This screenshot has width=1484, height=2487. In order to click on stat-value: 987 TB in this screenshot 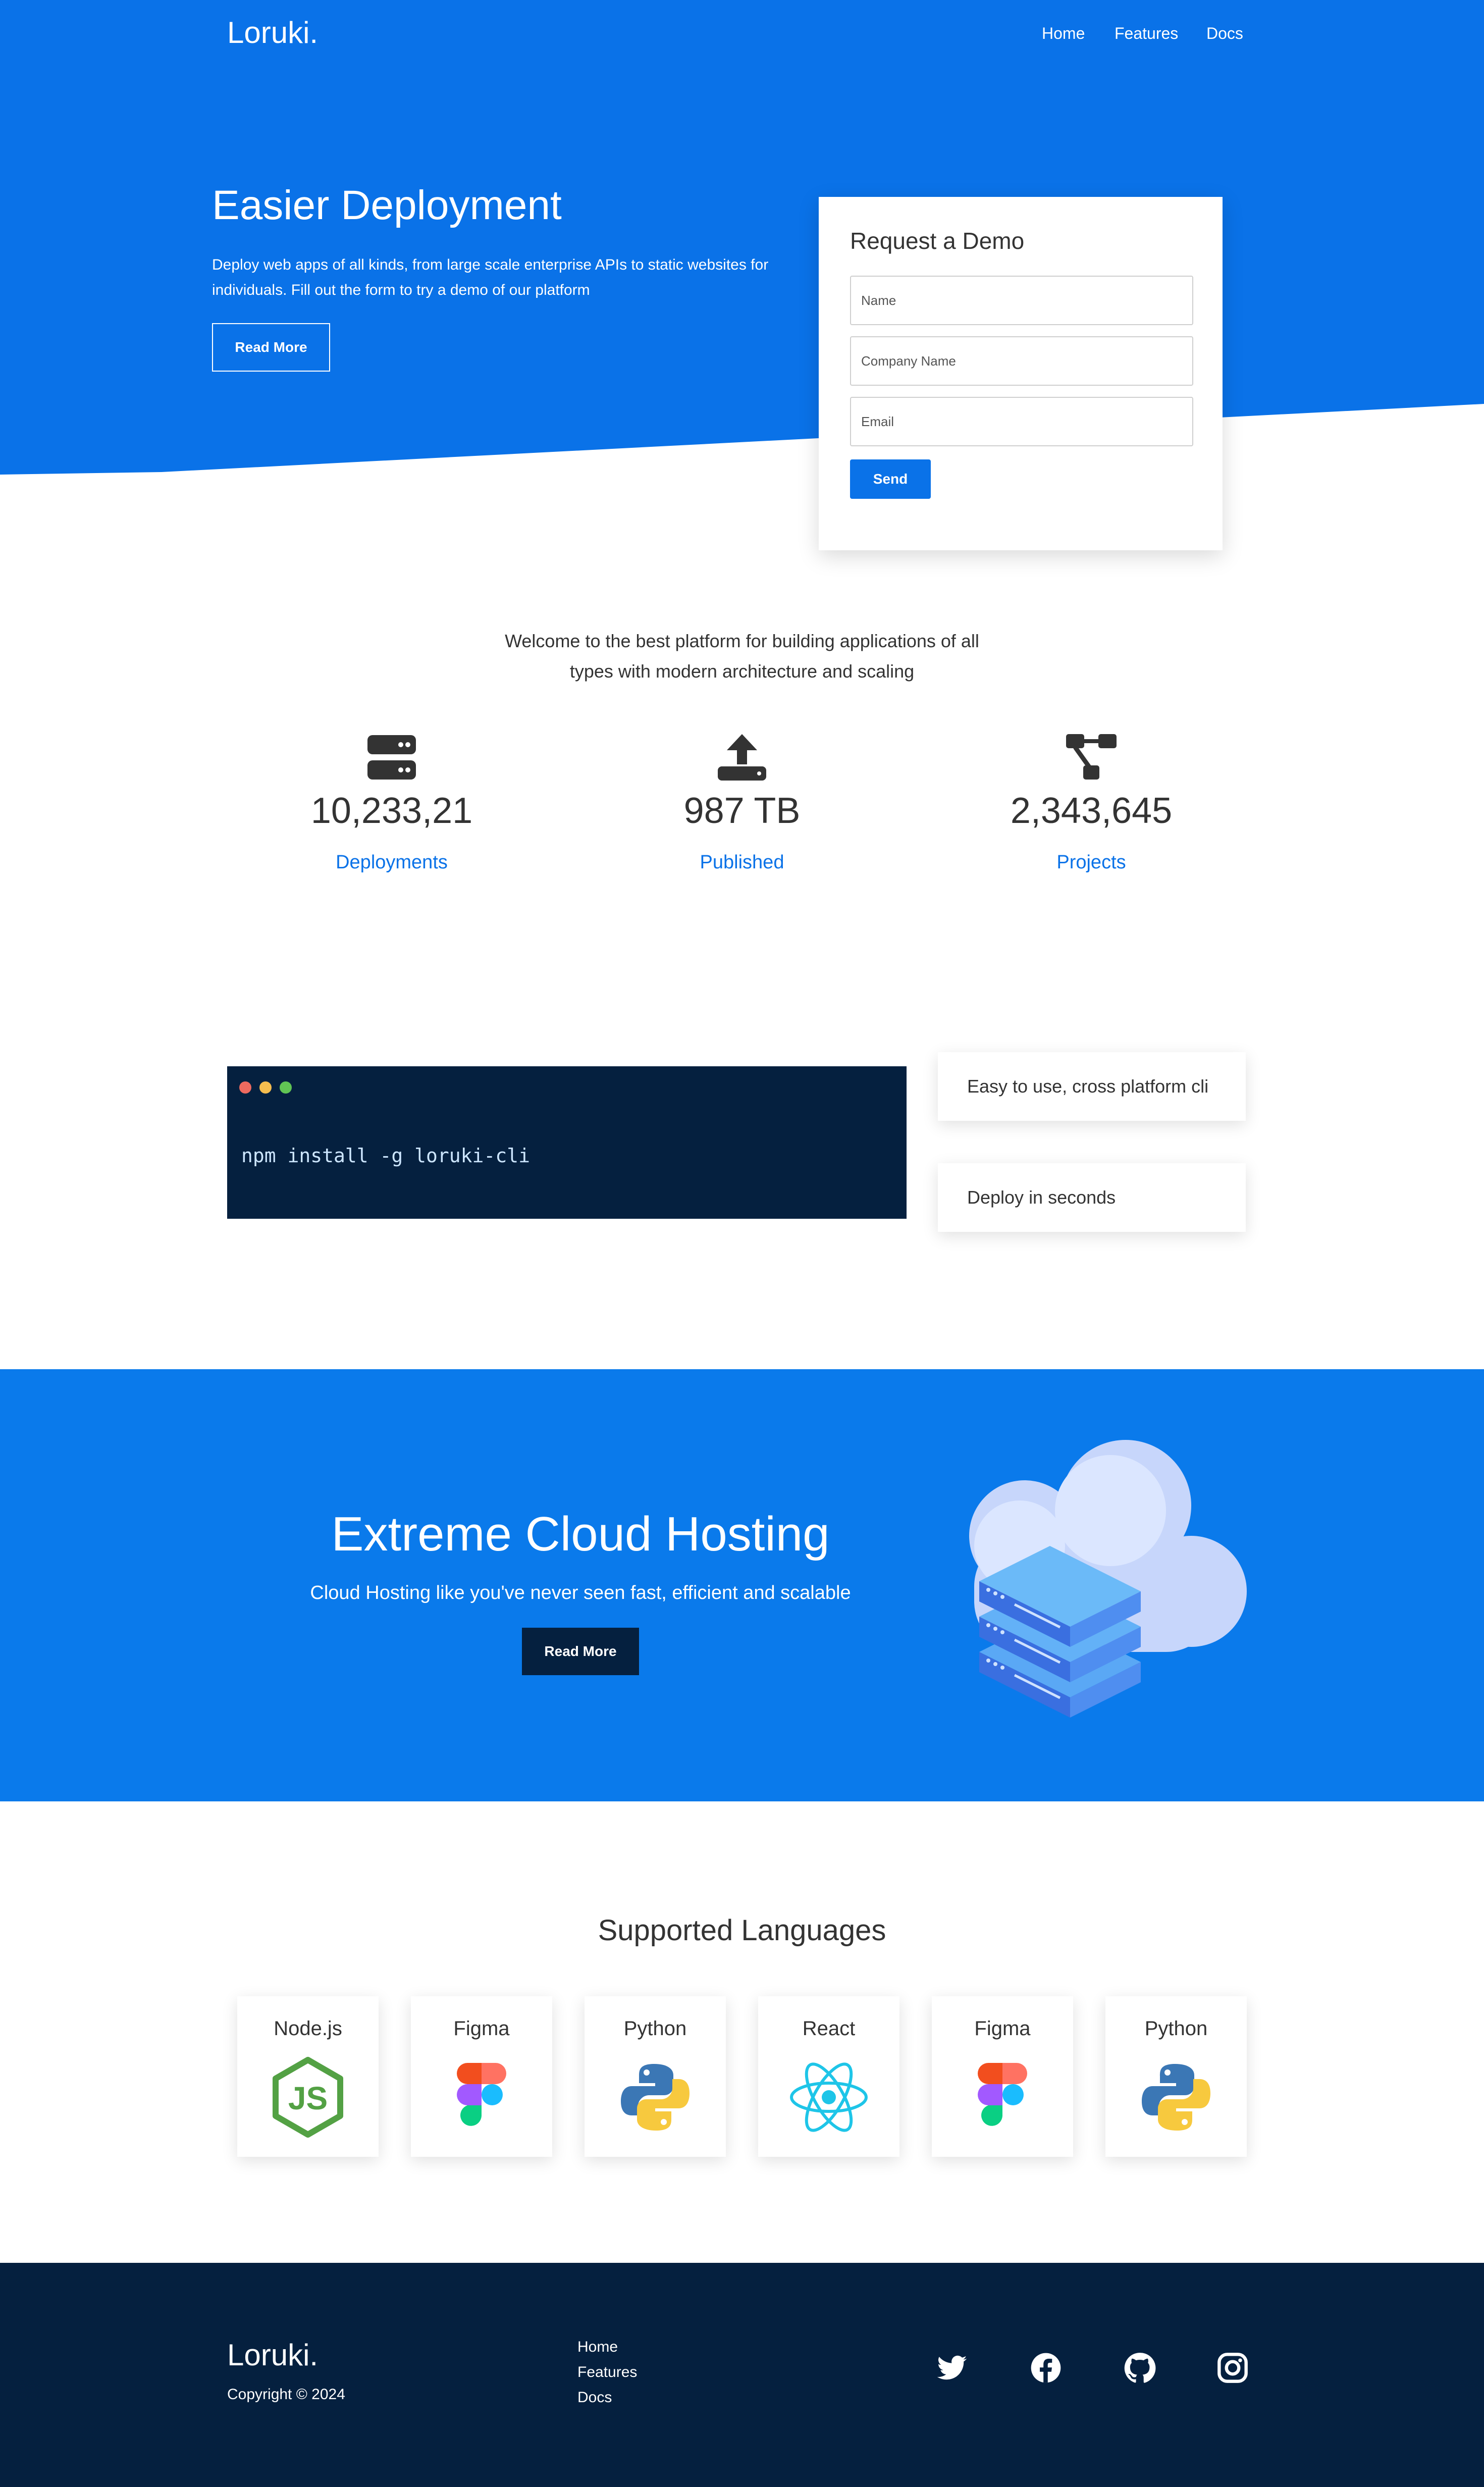, I will do `click(742, 811)`.